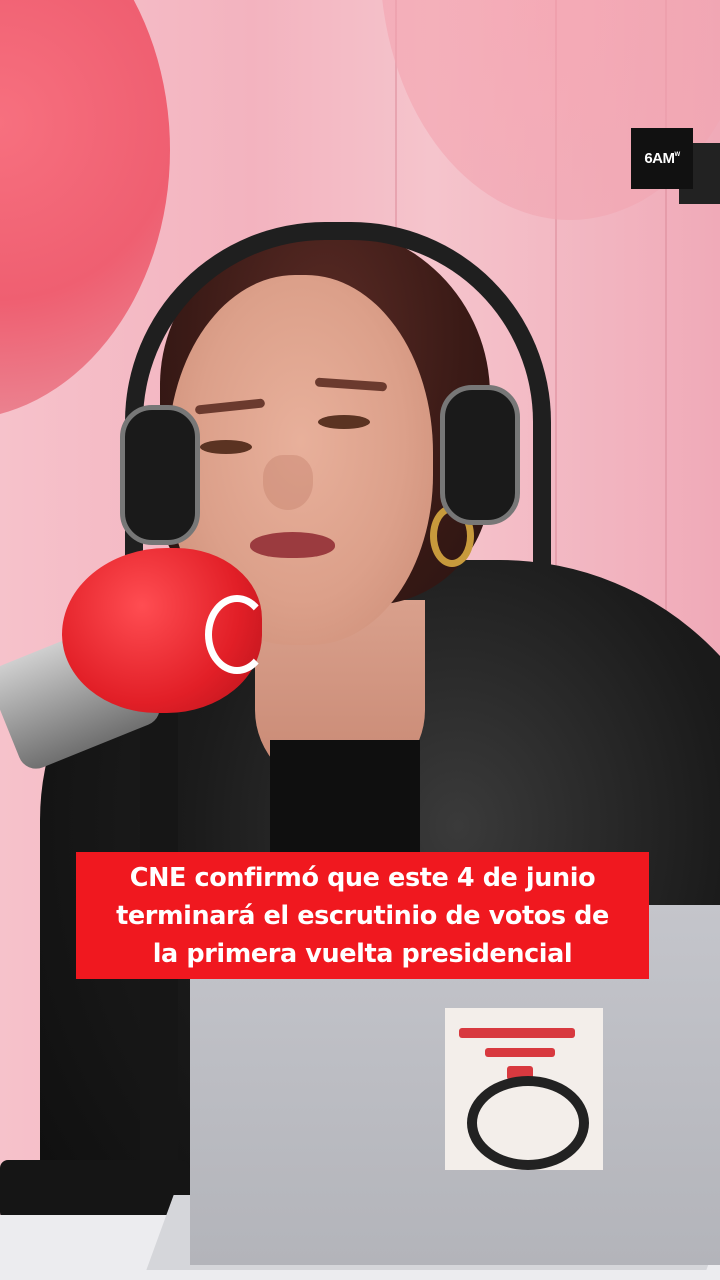 The height and width of the screenshot is (1280, 720). Describe the element at coordinates (480, 455) in the screenshot. I see `headphones-right-cup` at that location.